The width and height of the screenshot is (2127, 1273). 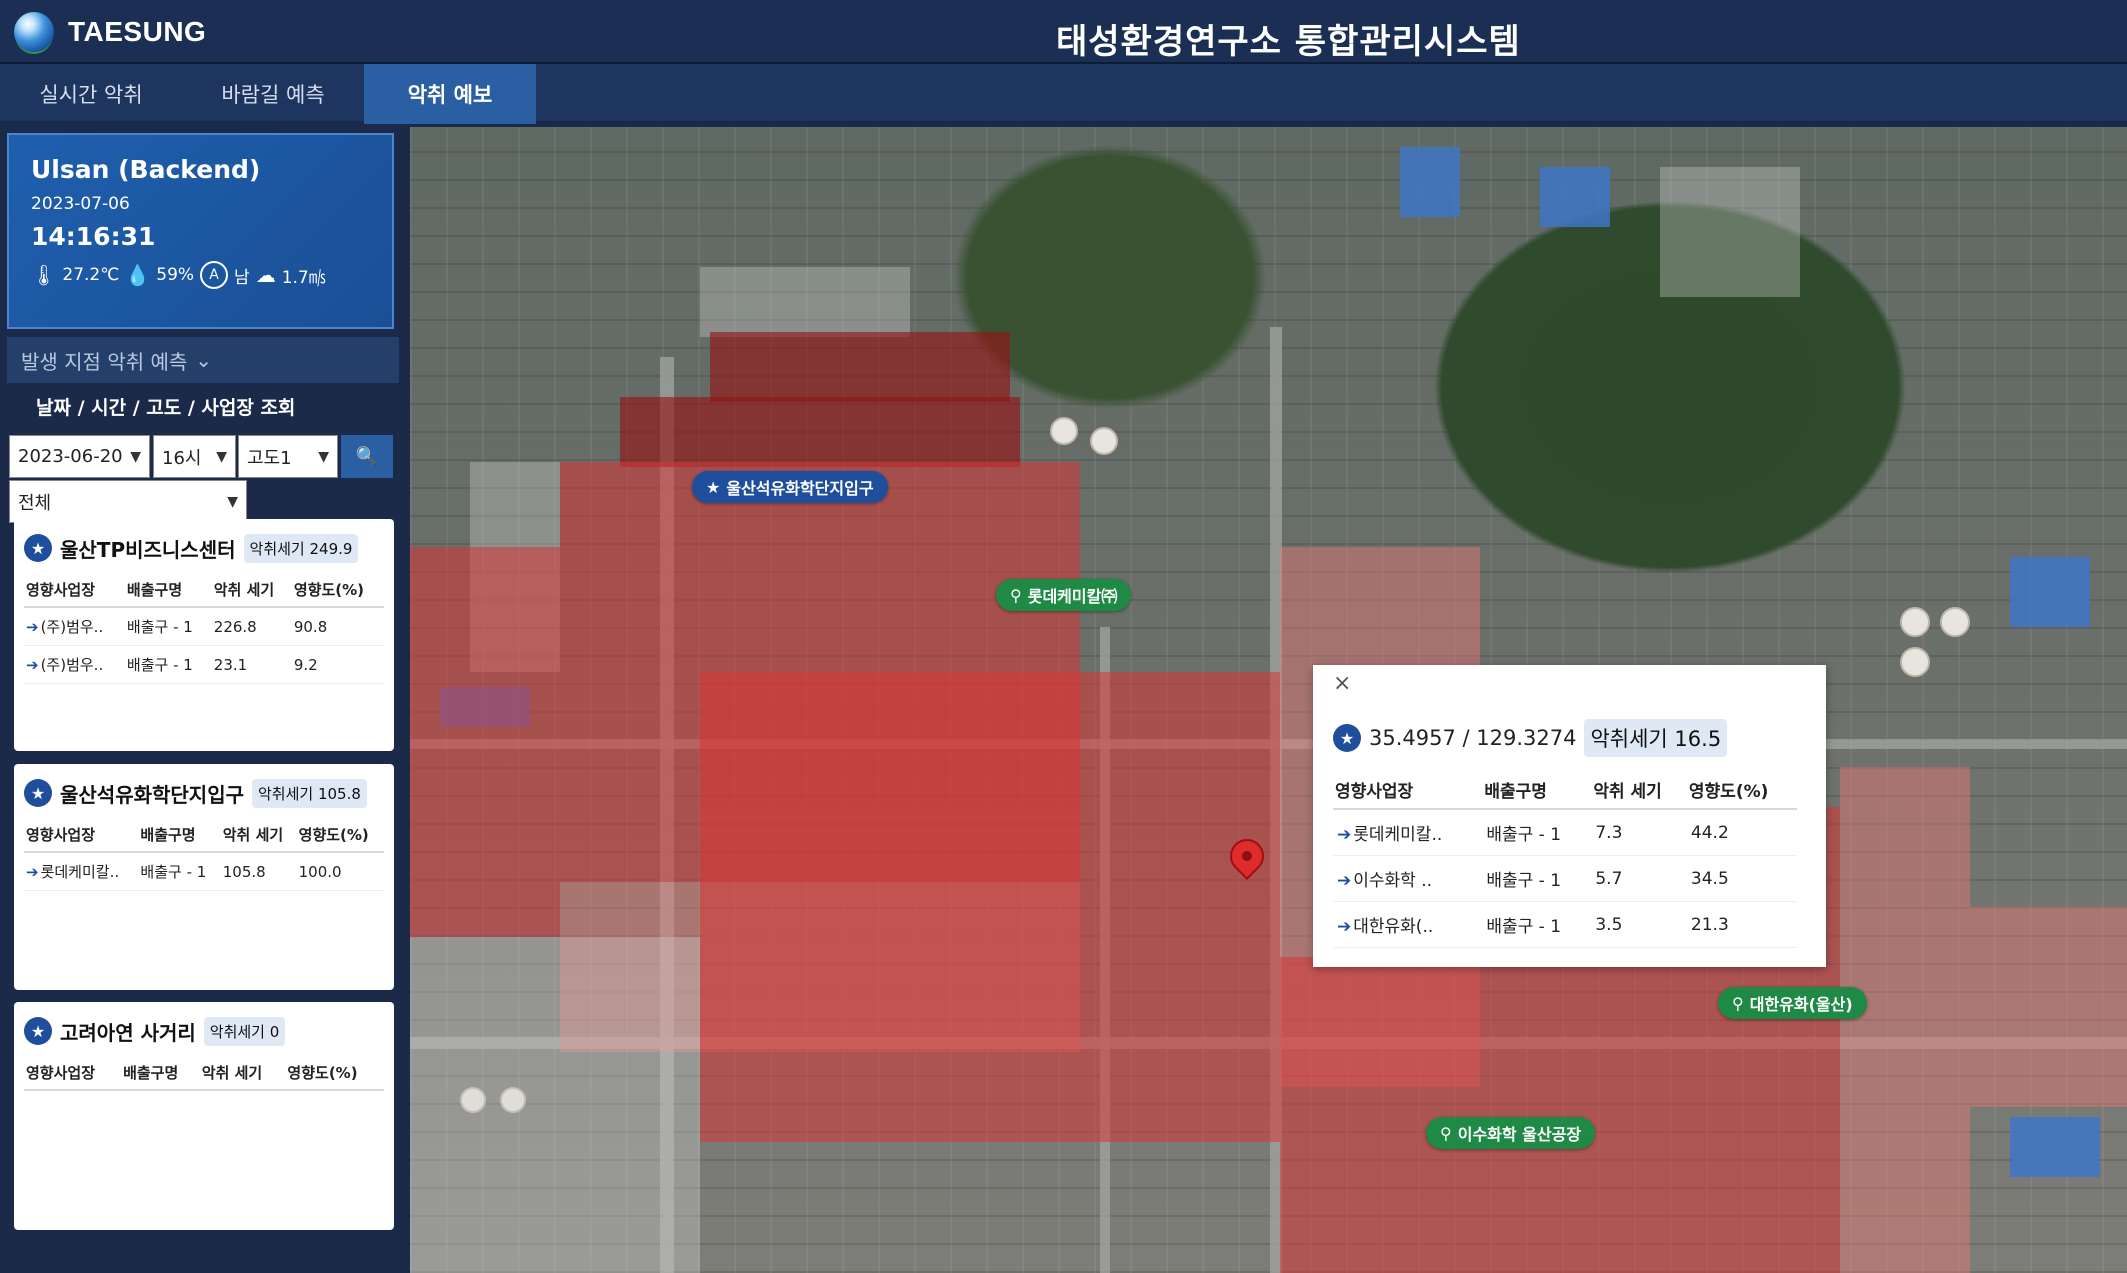 I want to click on droplet-icon: 💧, so click(x=138, y=275).